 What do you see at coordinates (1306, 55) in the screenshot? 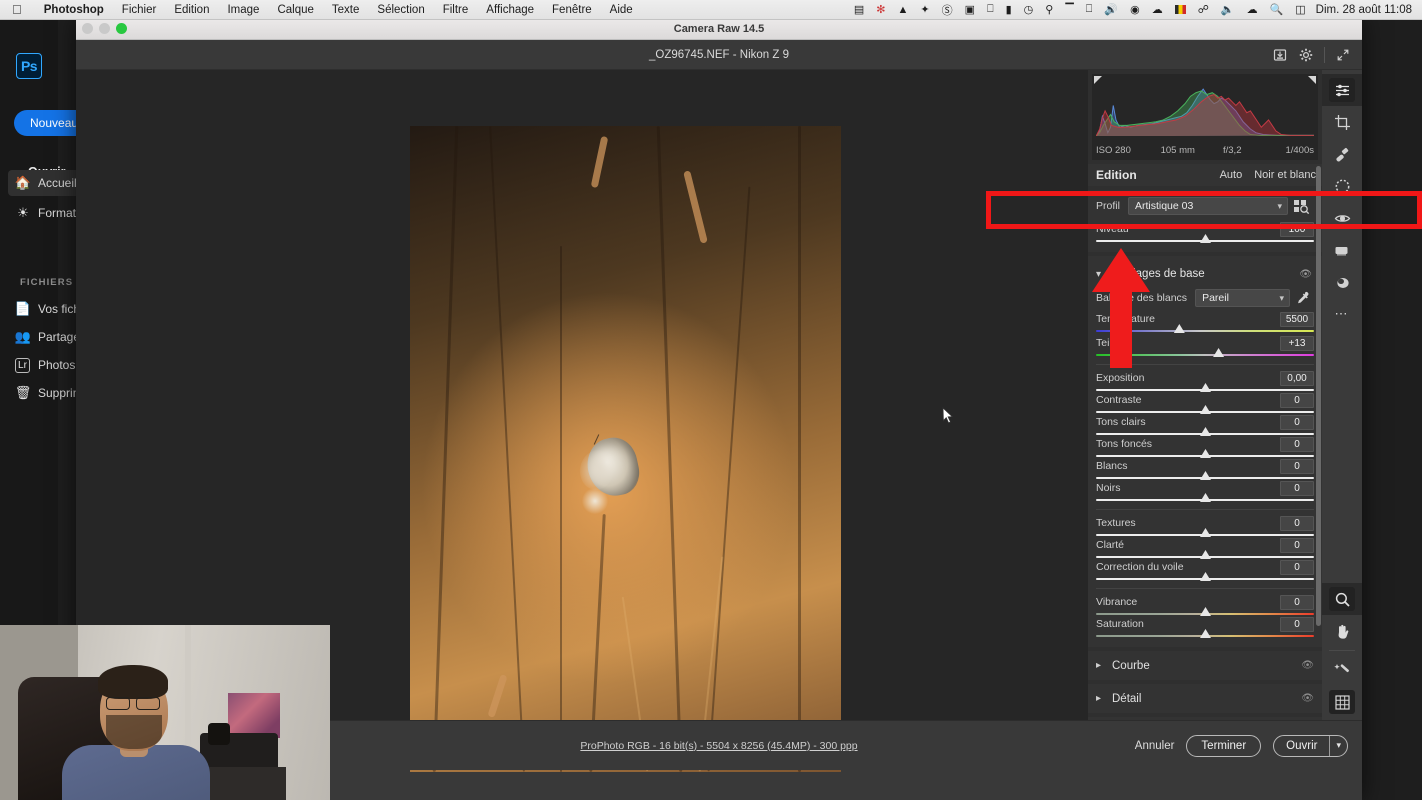
I see `gear-icon` at bounding box center [1306, 55].